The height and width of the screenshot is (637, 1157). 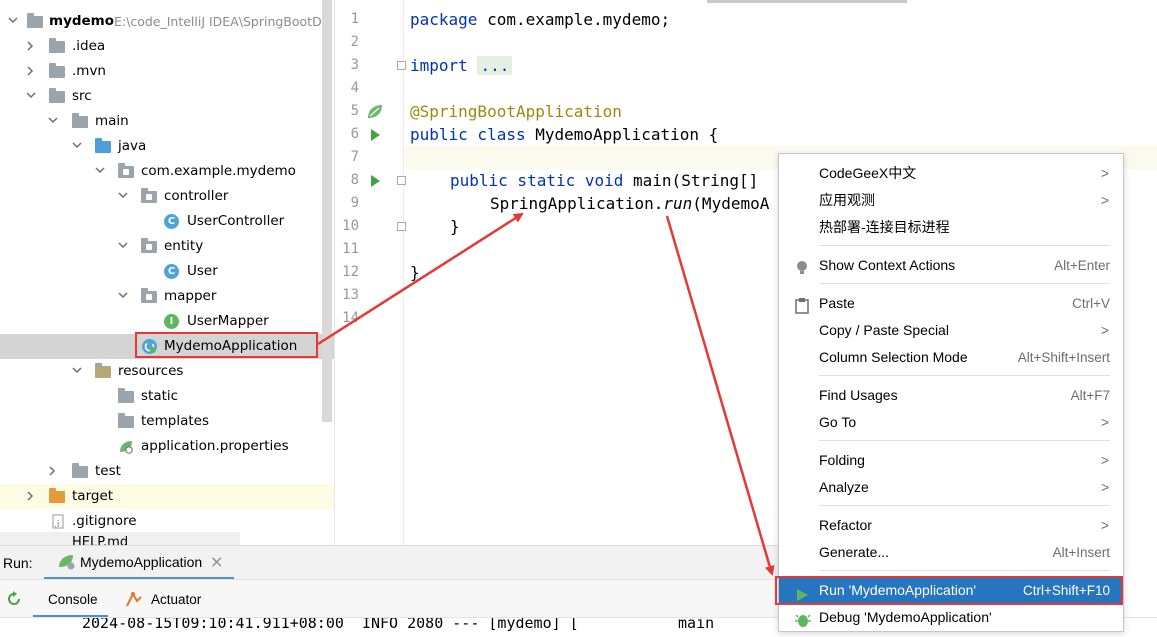 What do you see at coordinates (951, 303) in the screenshot?
I see `menu-item-paste: Paste Ctrl+V` at bounding box center [951, 303].